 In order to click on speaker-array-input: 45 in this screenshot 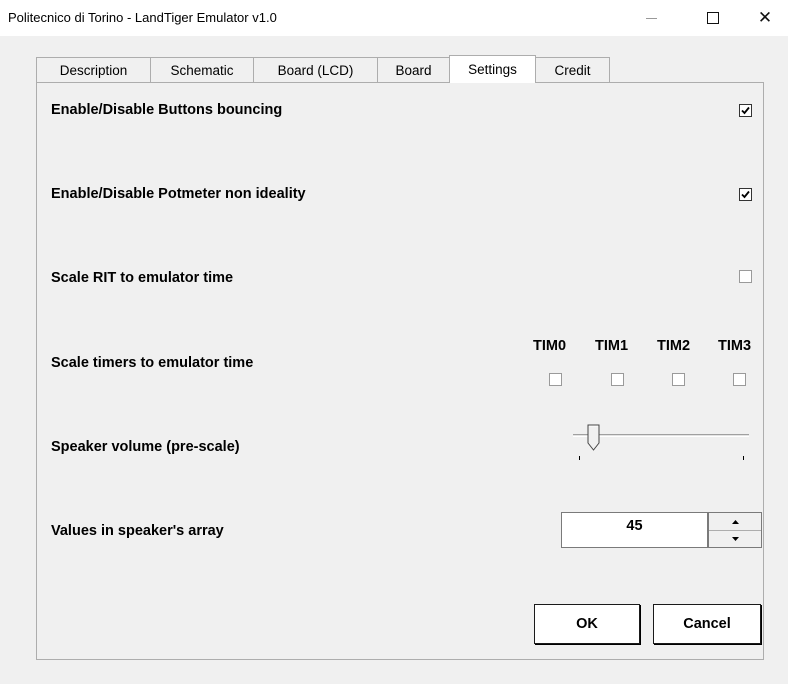, I will do `click(634, 530)`.